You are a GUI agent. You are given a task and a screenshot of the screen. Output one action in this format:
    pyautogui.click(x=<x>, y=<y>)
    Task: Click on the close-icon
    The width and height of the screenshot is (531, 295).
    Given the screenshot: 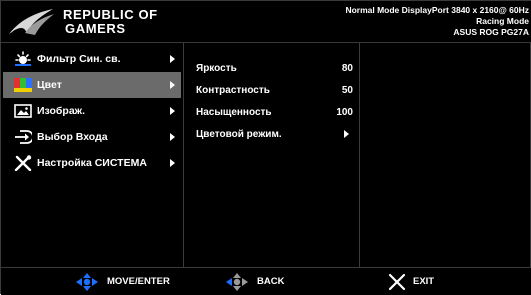 What is the action you would take?
    pyautogui.click(x=397, y=281)
    